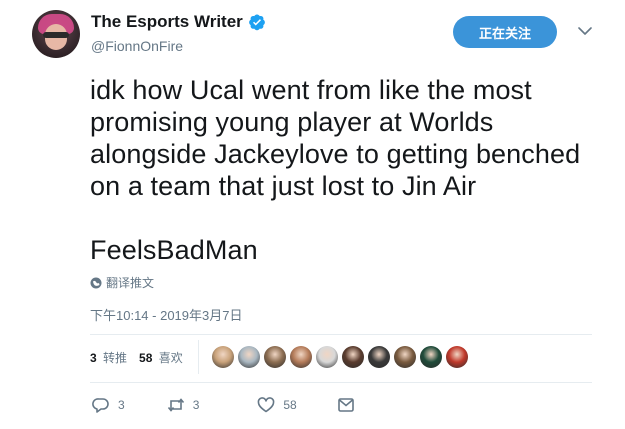  I want to click on reply-count: 3, so click(121, 405).